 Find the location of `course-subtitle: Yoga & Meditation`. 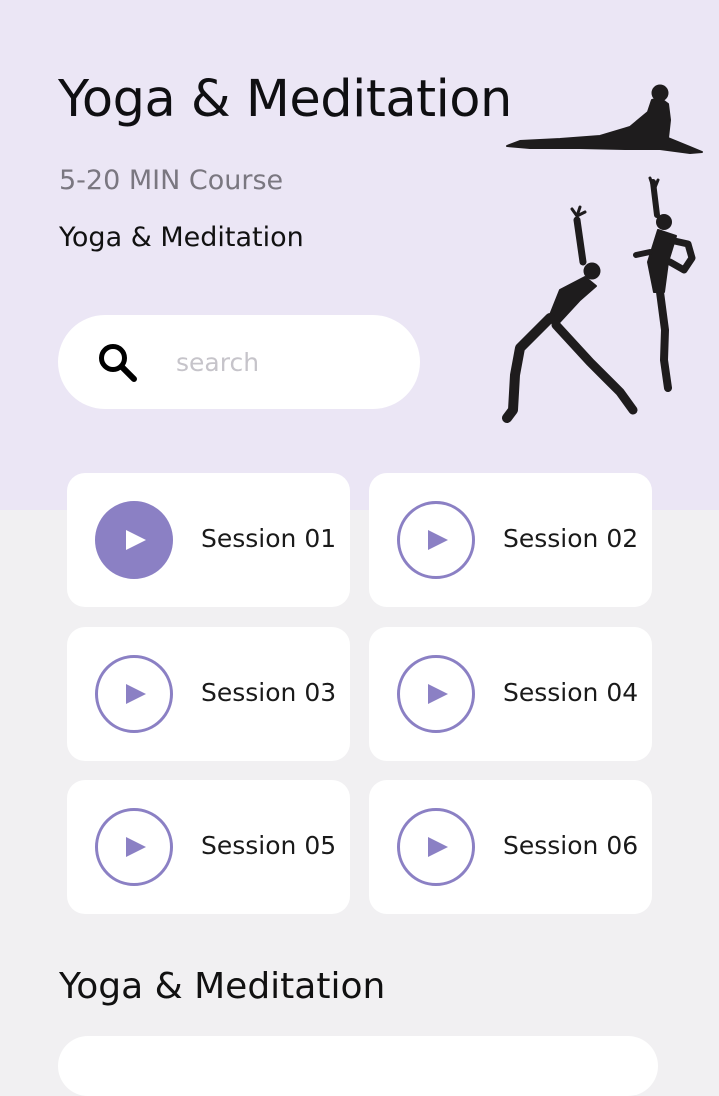

course-subtitle: Yoga & Meditation is located at coordinates (181, 237).